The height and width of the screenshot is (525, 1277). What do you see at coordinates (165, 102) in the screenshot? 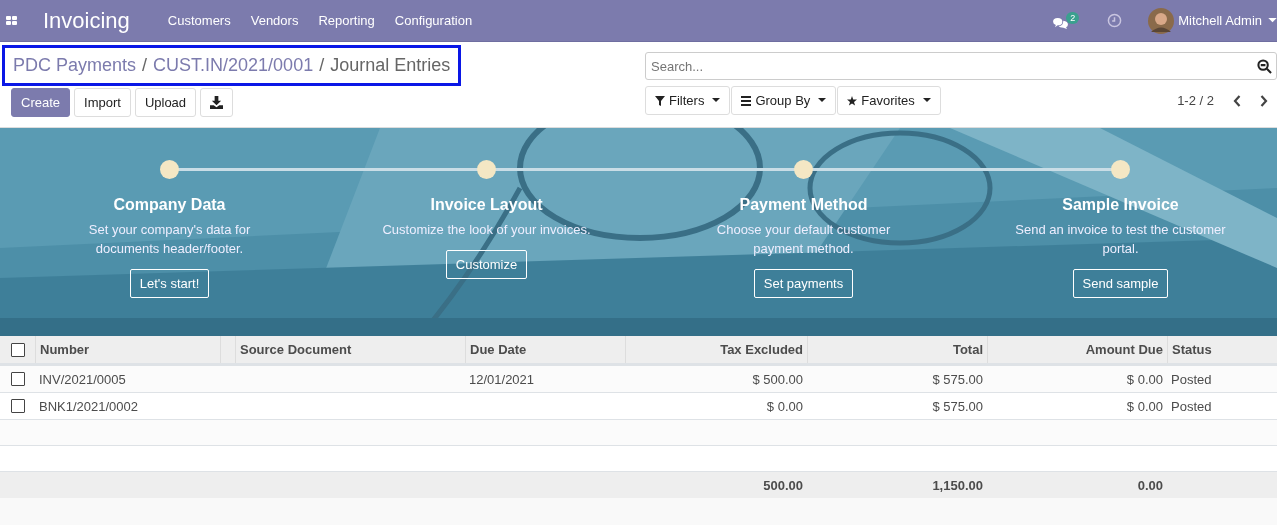
I see `action-button: Upload` at bounding box center [165, 102].